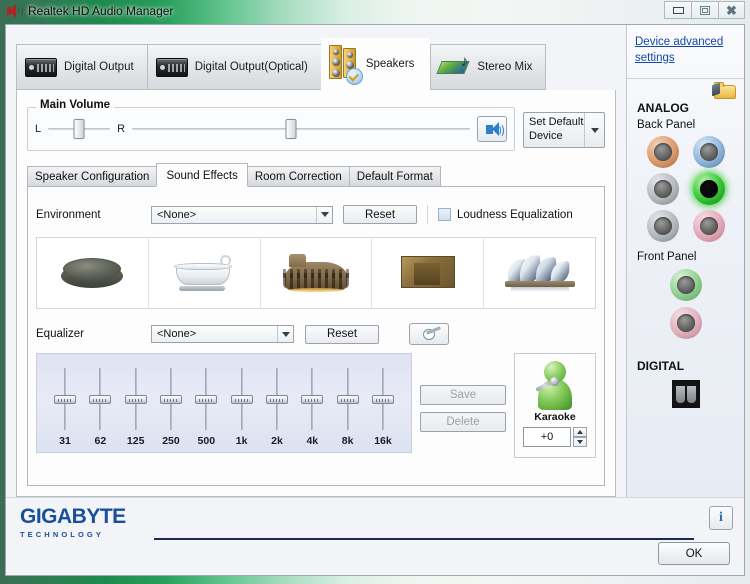  I want to click on front-jack-pink, so click(685, 323).